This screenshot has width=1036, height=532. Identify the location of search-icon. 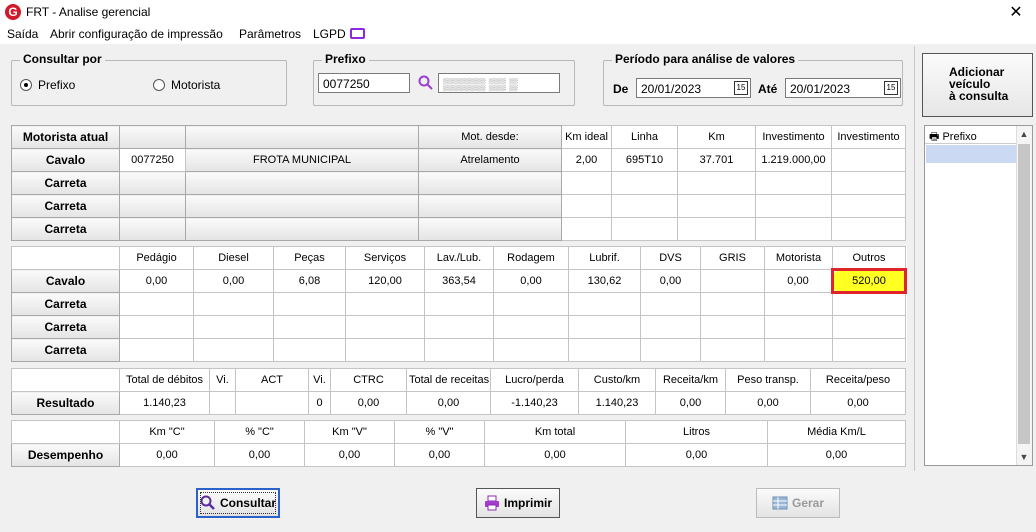
(426, 83).